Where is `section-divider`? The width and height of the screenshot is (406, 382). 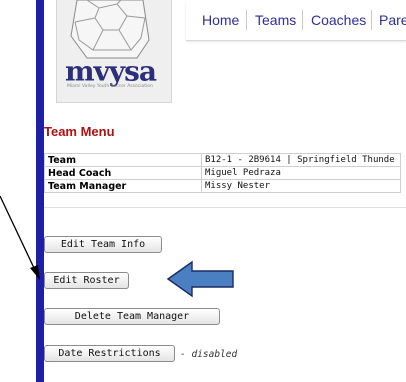 section-divider is located at coordinates (225, 207).